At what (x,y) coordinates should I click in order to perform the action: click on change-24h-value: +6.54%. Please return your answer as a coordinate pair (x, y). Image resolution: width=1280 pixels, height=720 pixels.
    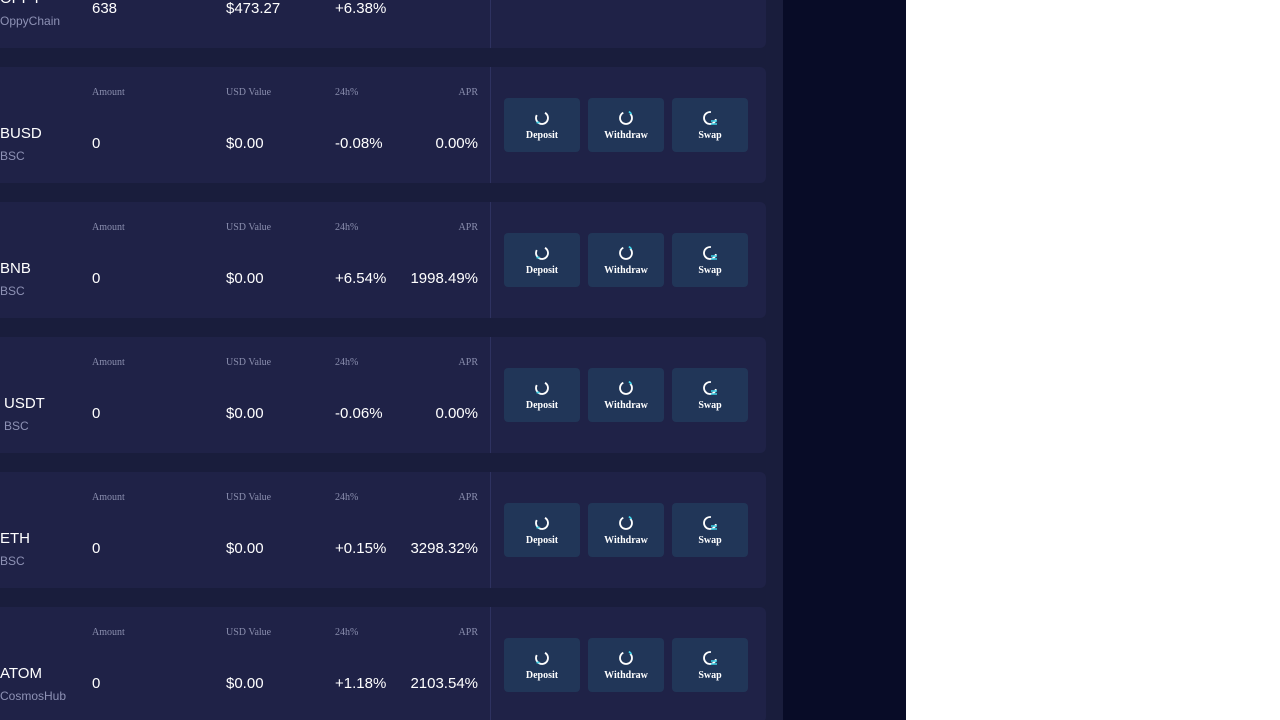
    Looking at the image, I should click on (361, 278).